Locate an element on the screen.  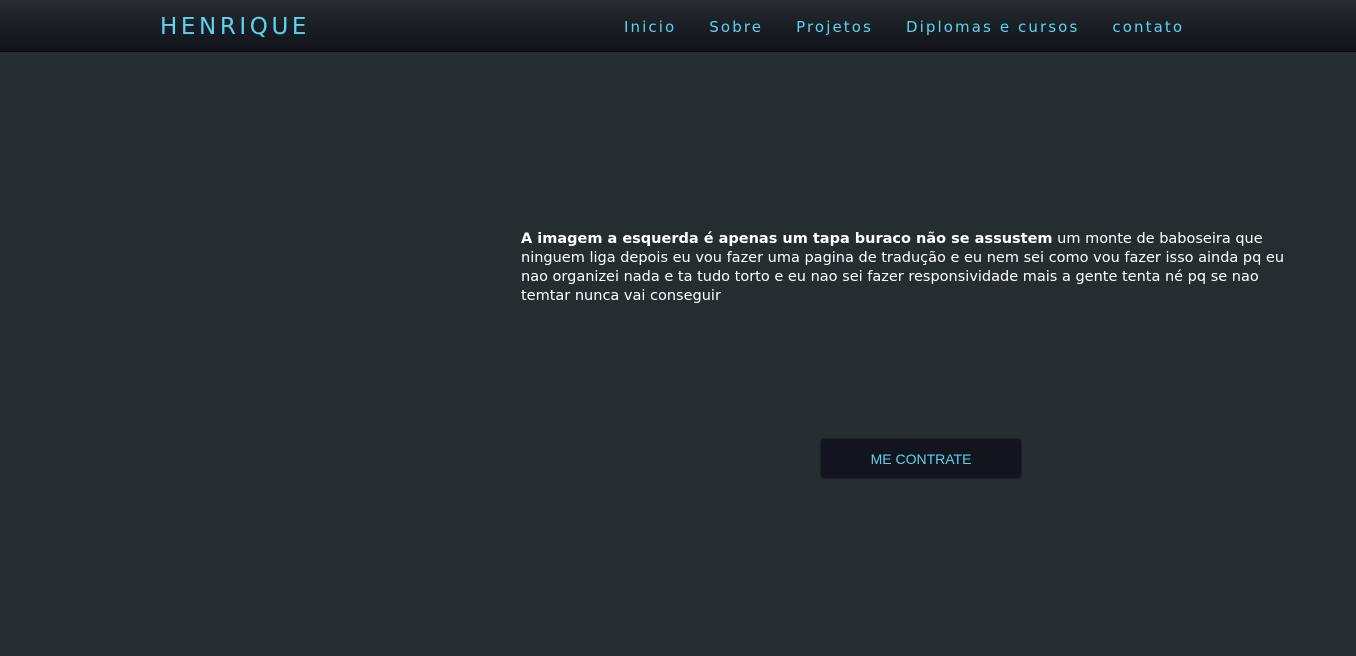
brand-logo: HENRIQUE is located at coordinates (235, 27).